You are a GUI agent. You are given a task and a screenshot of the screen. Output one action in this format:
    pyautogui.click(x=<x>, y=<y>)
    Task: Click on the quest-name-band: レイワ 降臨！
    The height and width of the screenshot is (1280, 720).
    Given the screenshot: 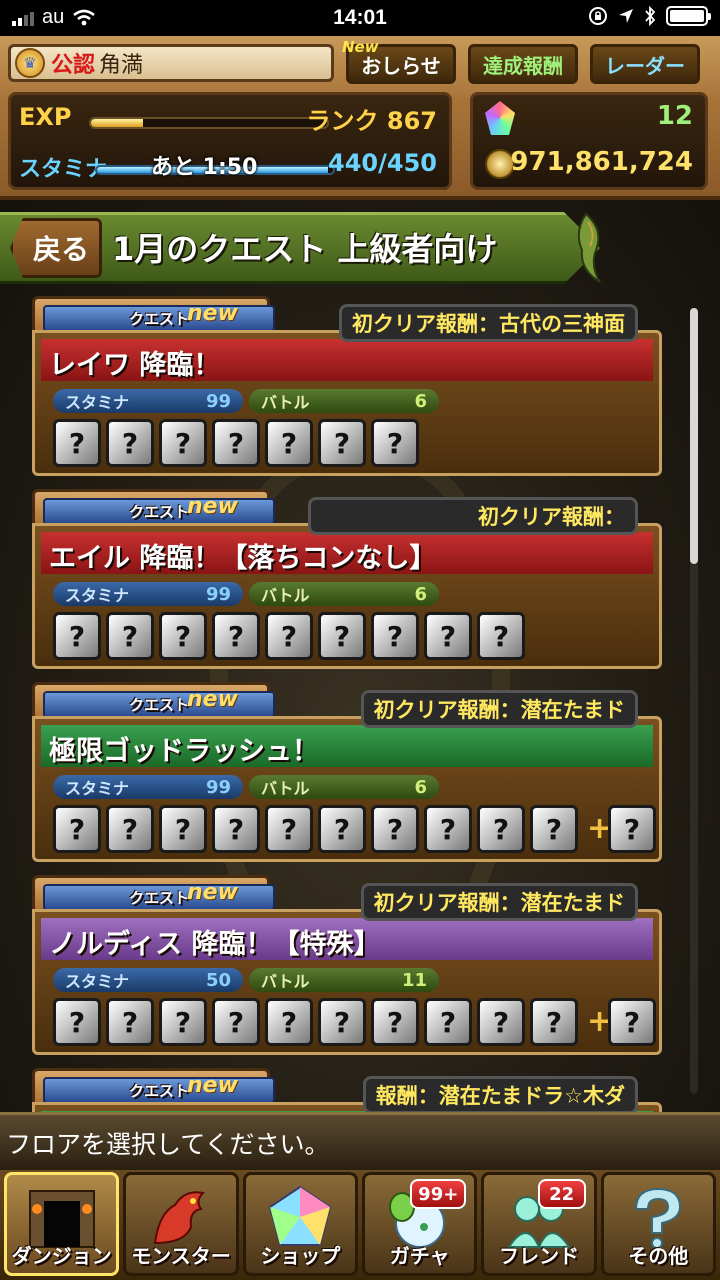 What is the action you would take?
    pyautogui.click(x=347, y=360)
    